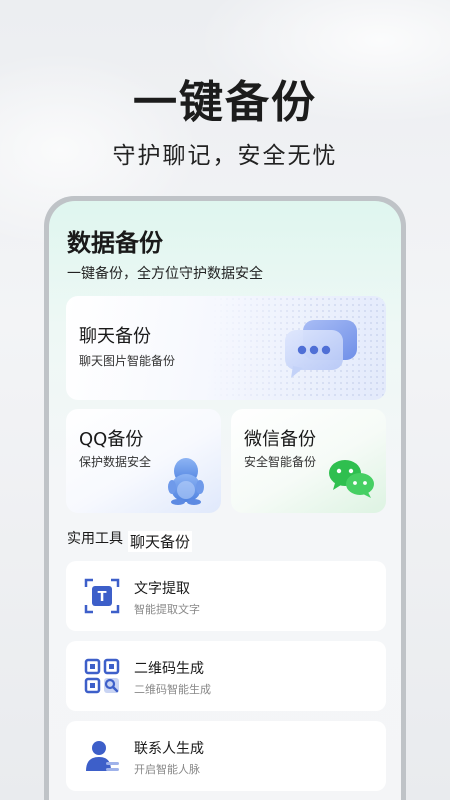 The image size is (450, 800). What do you see at coordinates (186, 481) in the screenshot?
I see `qq-penguin-icon` at bounding box center [186, 481].